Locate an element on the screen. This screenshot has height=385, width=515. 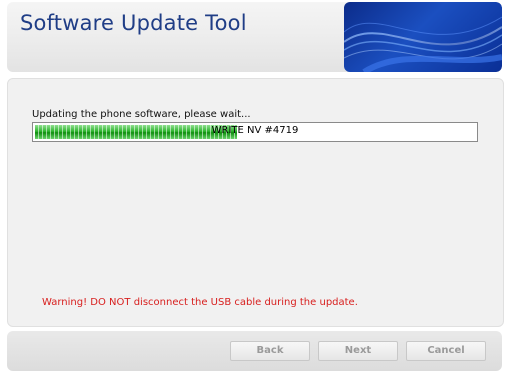
wave-graphic-icon is located at coordinates (423, 44).